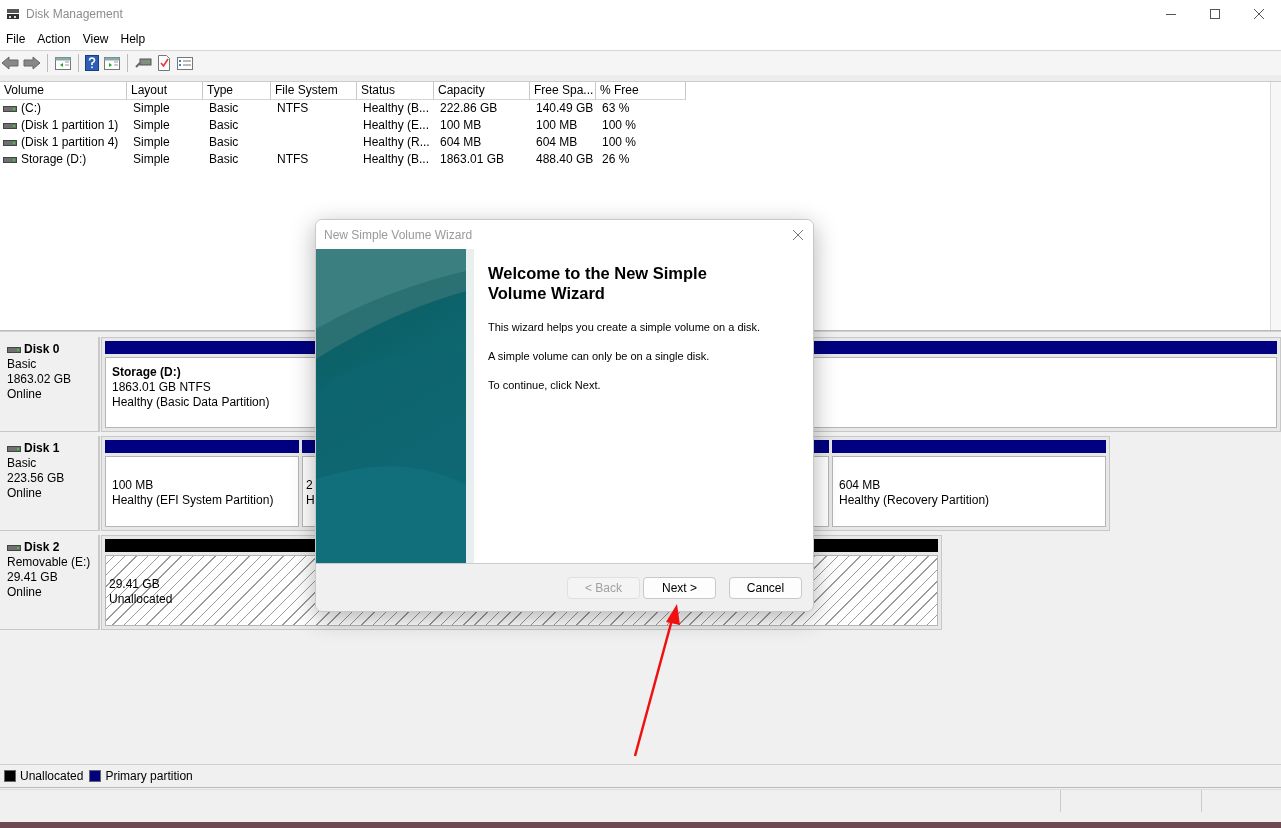  I want to click on partition-info: Unallocated, so click(141, 599).